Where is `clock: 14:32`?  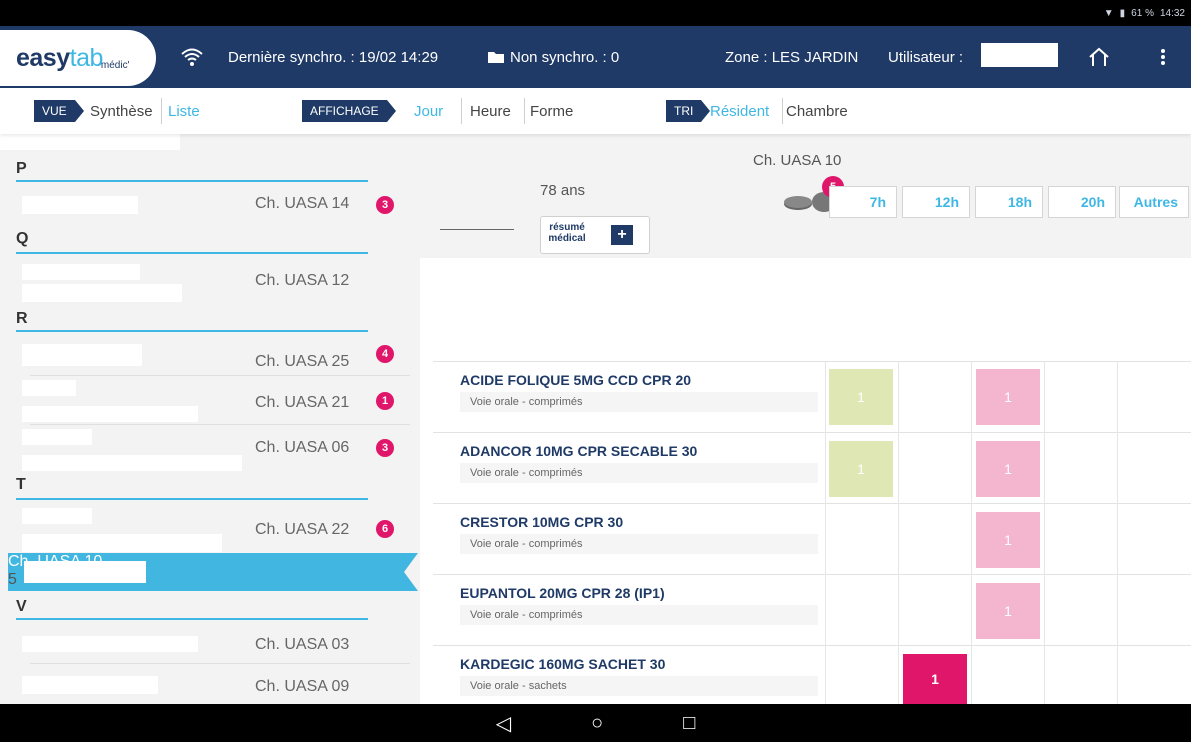 clock: 14:32 is located at coordinates (1172, 13).